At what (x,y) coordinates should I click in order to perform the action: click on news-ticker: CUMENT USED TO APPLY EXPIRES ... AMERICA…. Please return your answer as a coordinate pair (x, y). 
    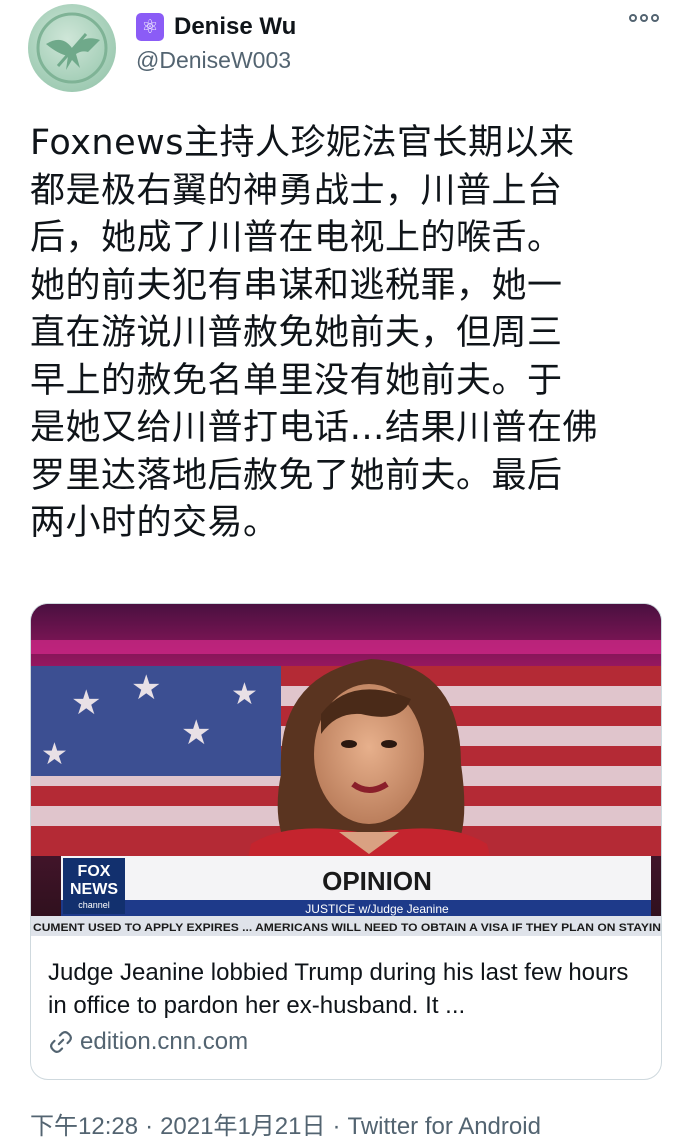
    Looking at the image, I should click on (347, 928).